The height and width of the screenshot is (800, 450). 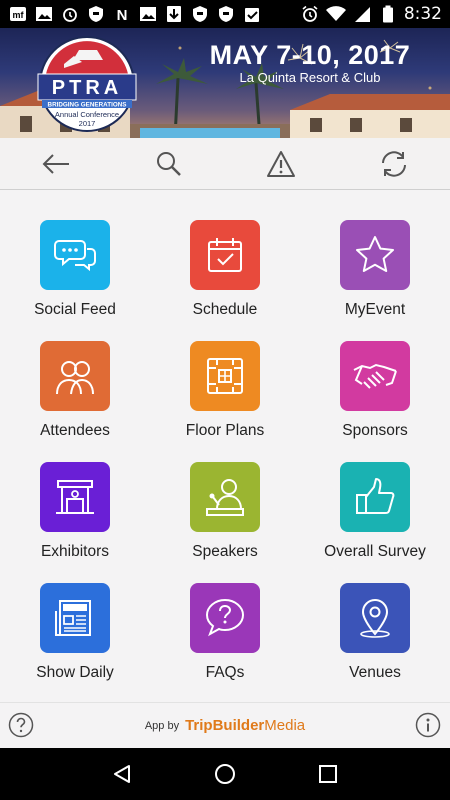 I want to click on download-icon, so click(x=174, y=14).